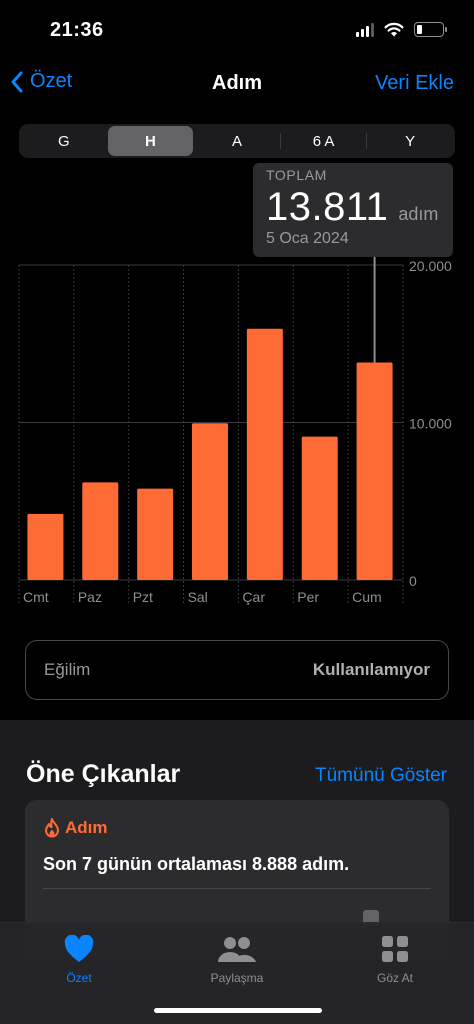  Describe the element at coordinates (307, 238) in the screenshot. I see `tooltip-date: 5 Oca 2024` at that location.